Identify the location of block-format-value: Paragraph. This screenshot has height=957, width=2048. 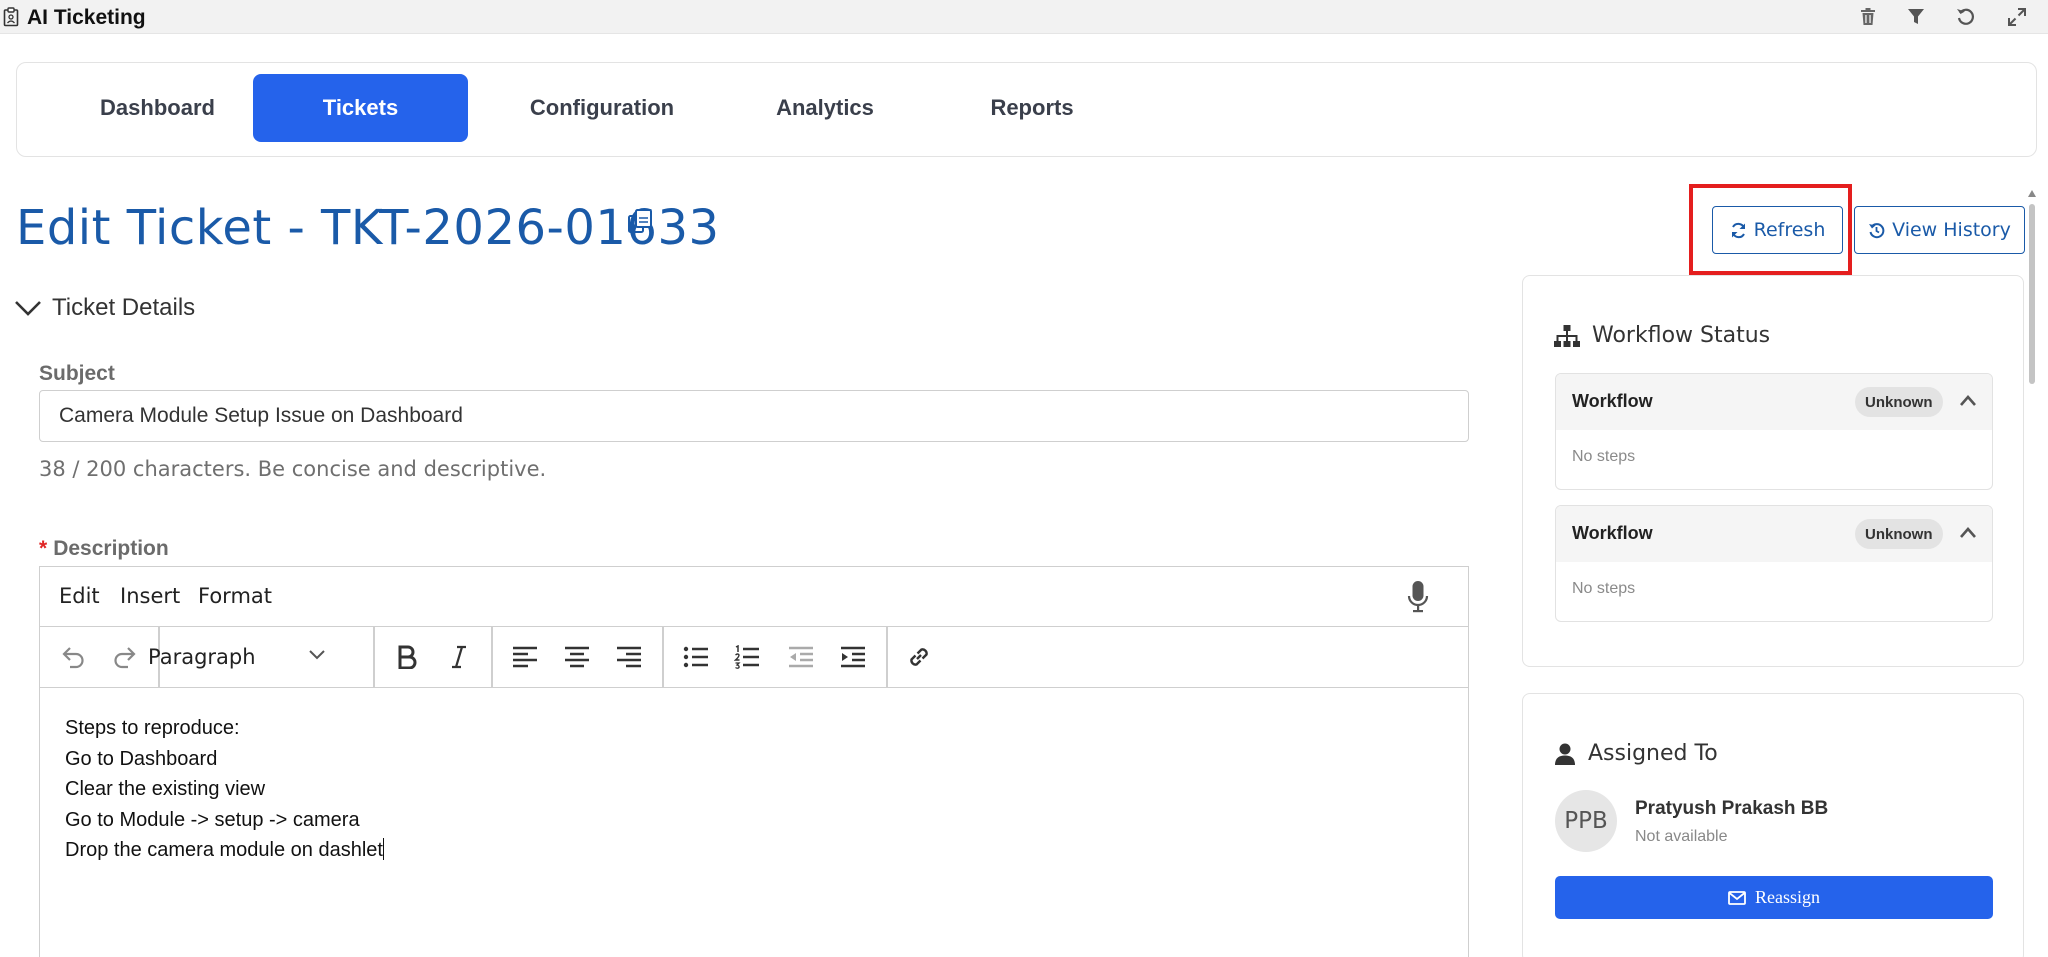
(202, 657).